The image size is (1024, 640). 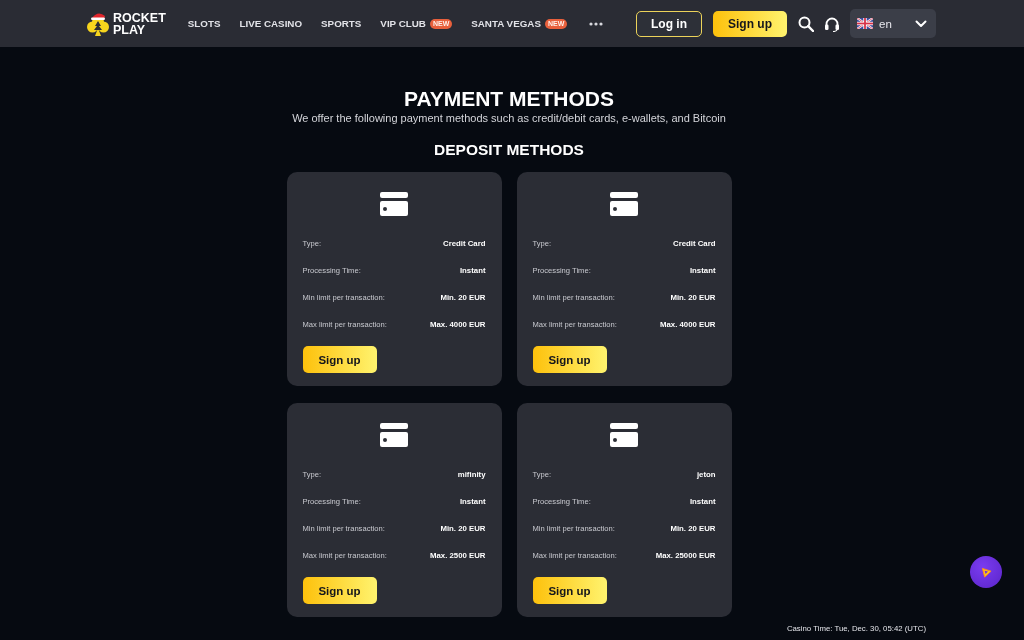 What do you see at coordinates (139, 23) in the screenshot?
I see `logo-text: ROCKET PLAY` at bounding box center [139, 23].